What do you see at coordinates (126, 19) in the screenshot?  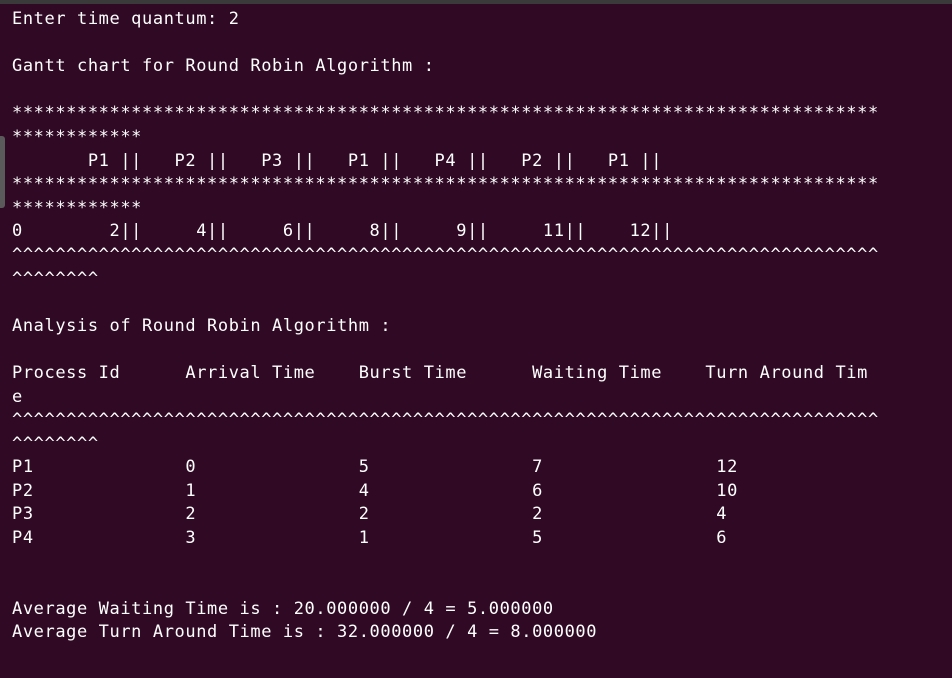 I see `quantum-prompt-line: Enter time quantum: 2` at bounding box center [126, 19].